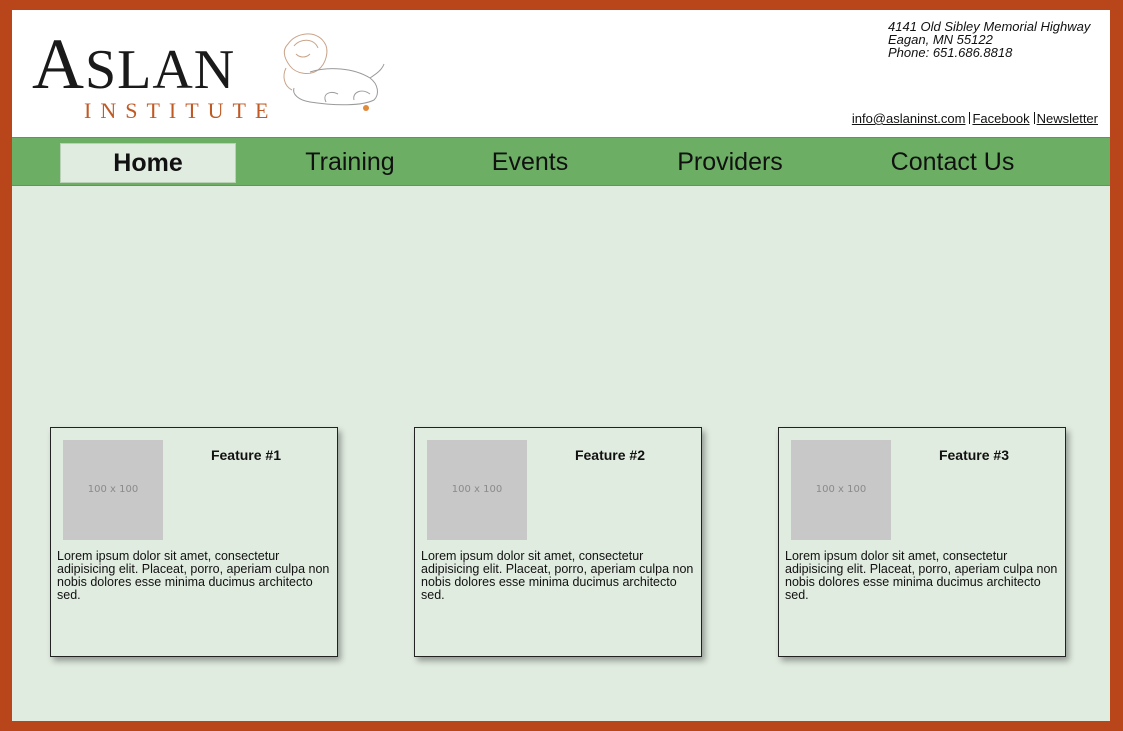 This screenshot has width=1123, height=731. What do you see at coordinates (246, 455) in the screenshot?
I see `feature-title: Feature #1` at bounding box center [246, 455].